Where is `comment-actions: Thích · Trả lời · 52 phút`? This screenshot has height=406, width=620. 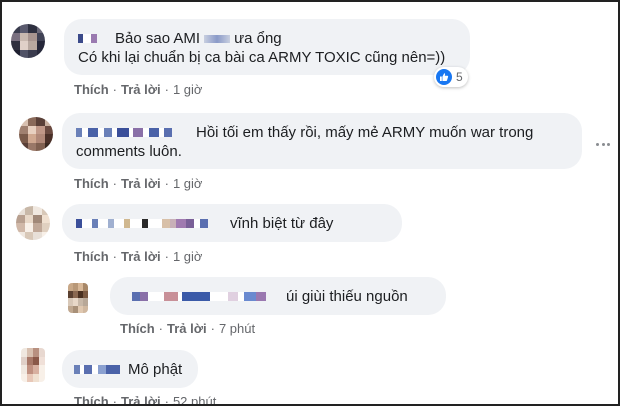 comment-actions: Thích · Trả lời · 52 phút is located at coordinates (145, 400).